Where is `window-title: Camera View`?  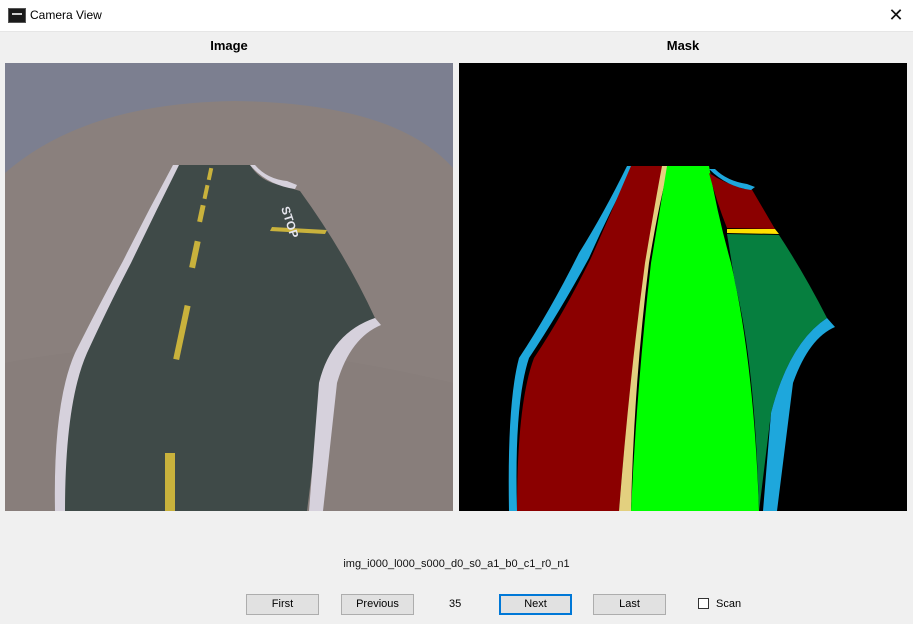 window-title: Camera View is located at coordinates (66, 15).